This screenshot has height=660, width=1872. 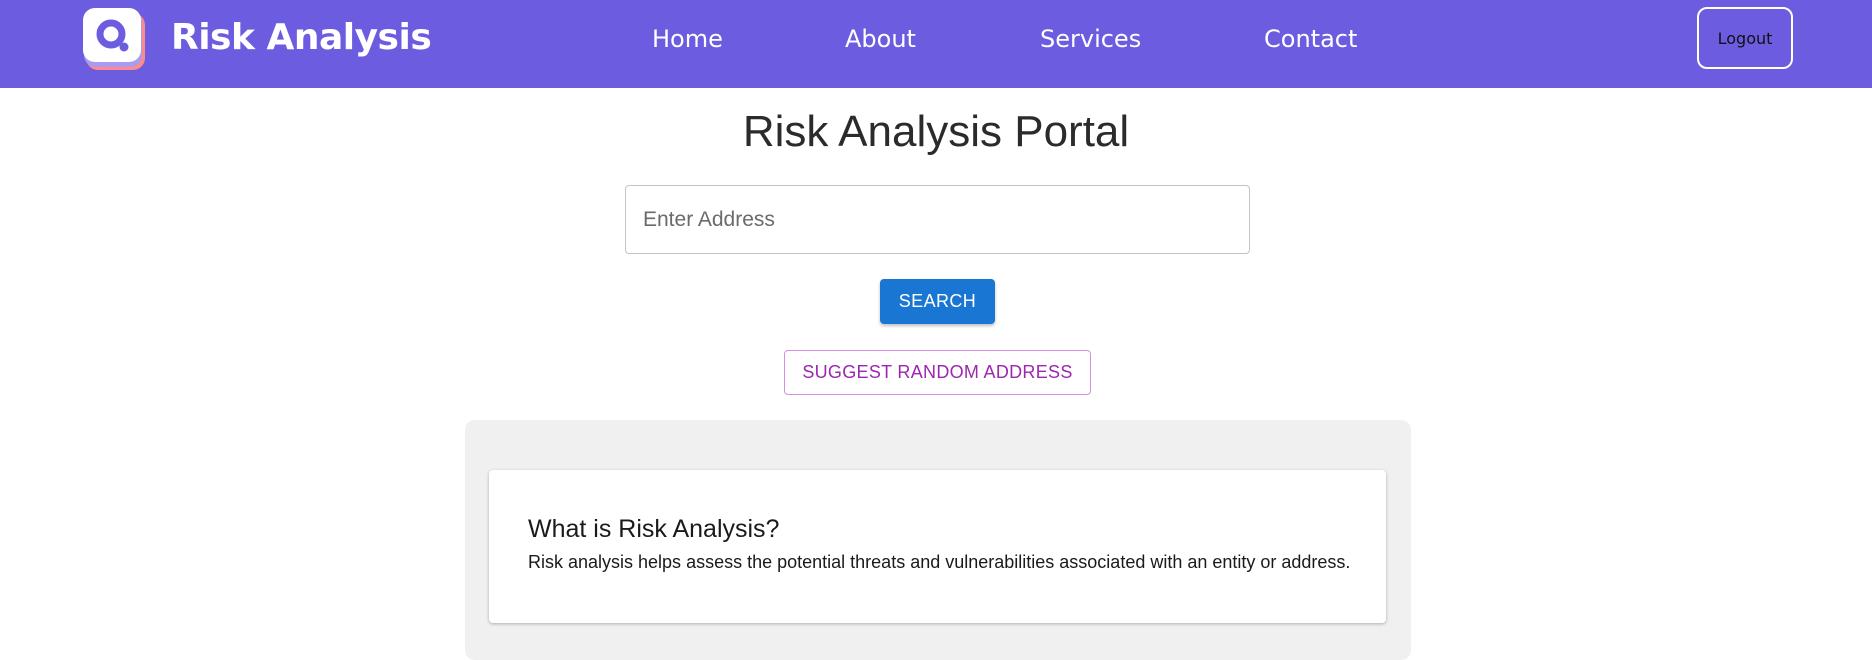 What do you see at coordinates (936, 131) in the screenshot?
I see `page-title: Risk Analysis Portal` at bounding box center [936, 131].